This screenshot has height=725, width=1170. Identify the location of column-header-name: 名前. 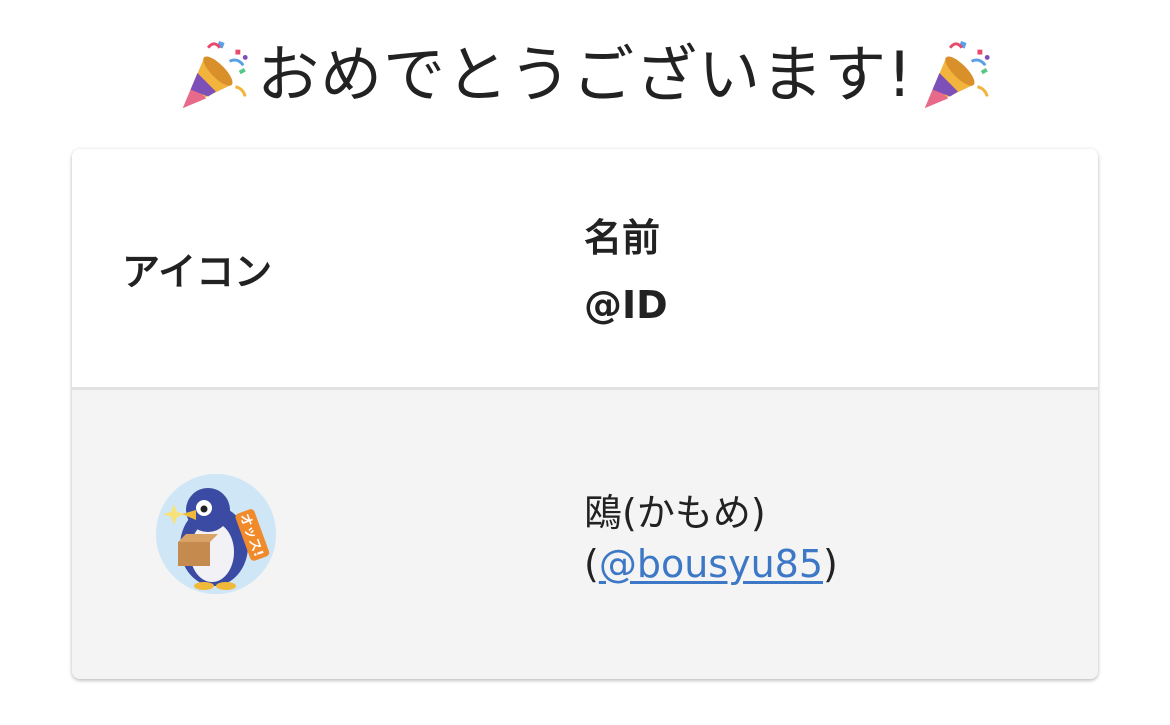
(622, 238).